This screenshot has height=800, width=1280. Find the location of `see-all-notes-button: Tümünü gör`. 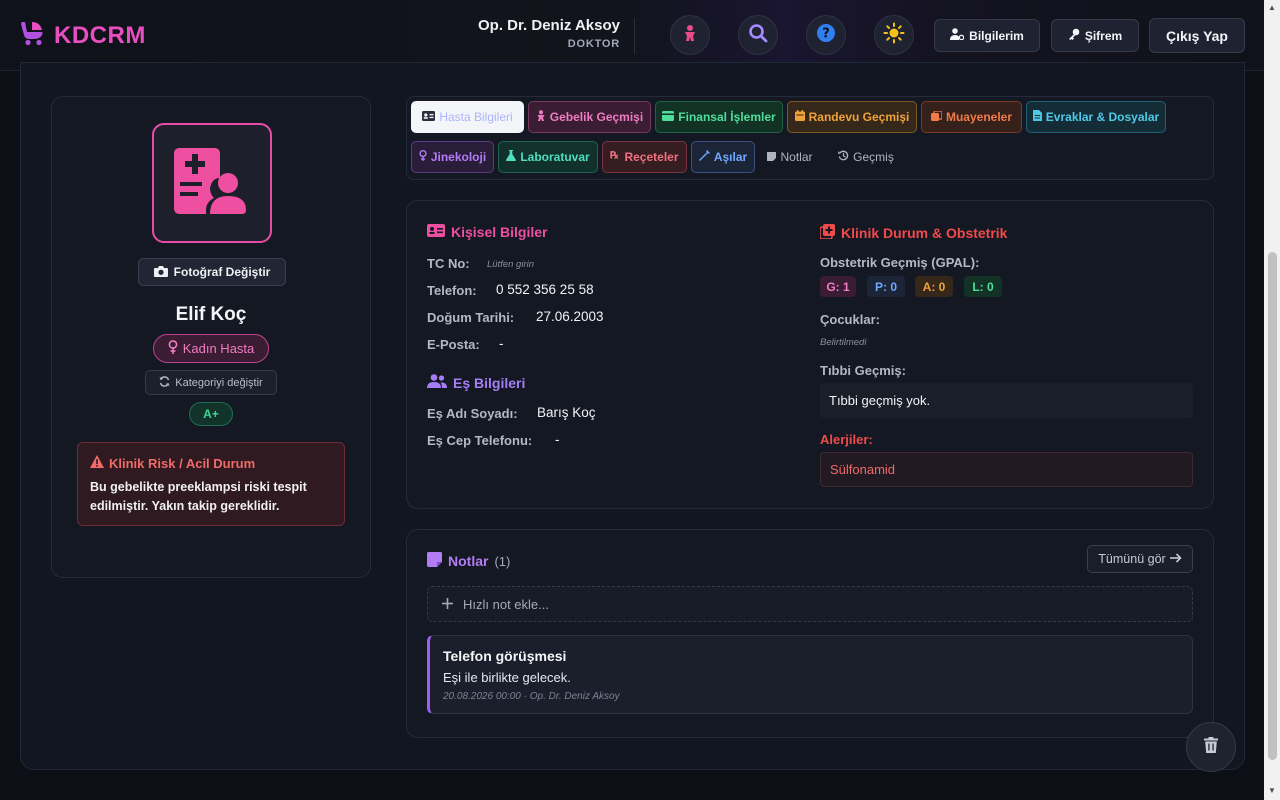

see-all-notes-button: Tümünü gör is located at coordinates (1140, 559).